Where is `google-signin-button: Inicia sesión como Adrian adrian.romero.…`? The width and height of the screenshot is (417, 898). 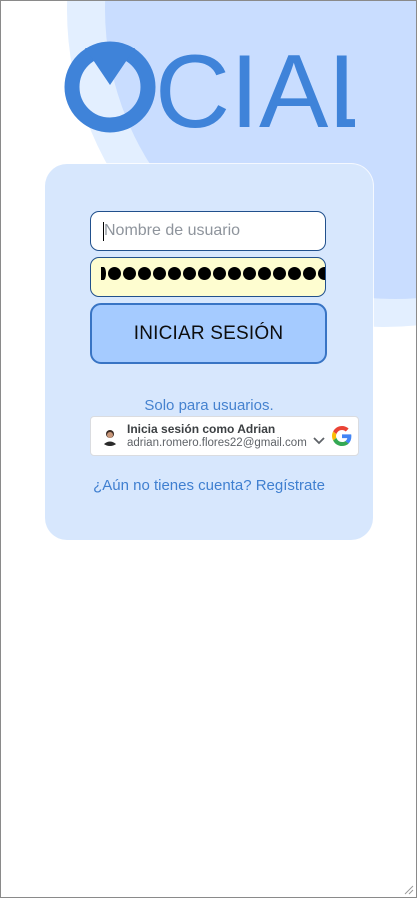
google-signin-button: Inicia sesión como Adrian adrian.romero.… is located at coordinates (224, 436).